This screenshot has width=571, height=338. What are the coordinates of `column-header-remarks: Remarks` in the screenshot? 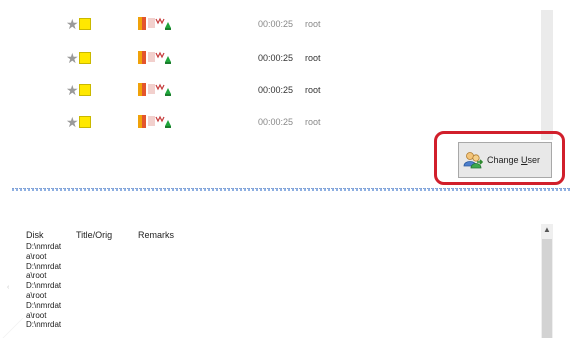 It's located at (156, 235).